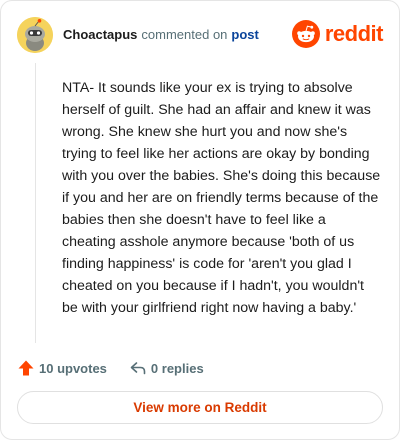 The image size is (400, 440). I want to click on replies-button: 0 replies, so click(166, 368).